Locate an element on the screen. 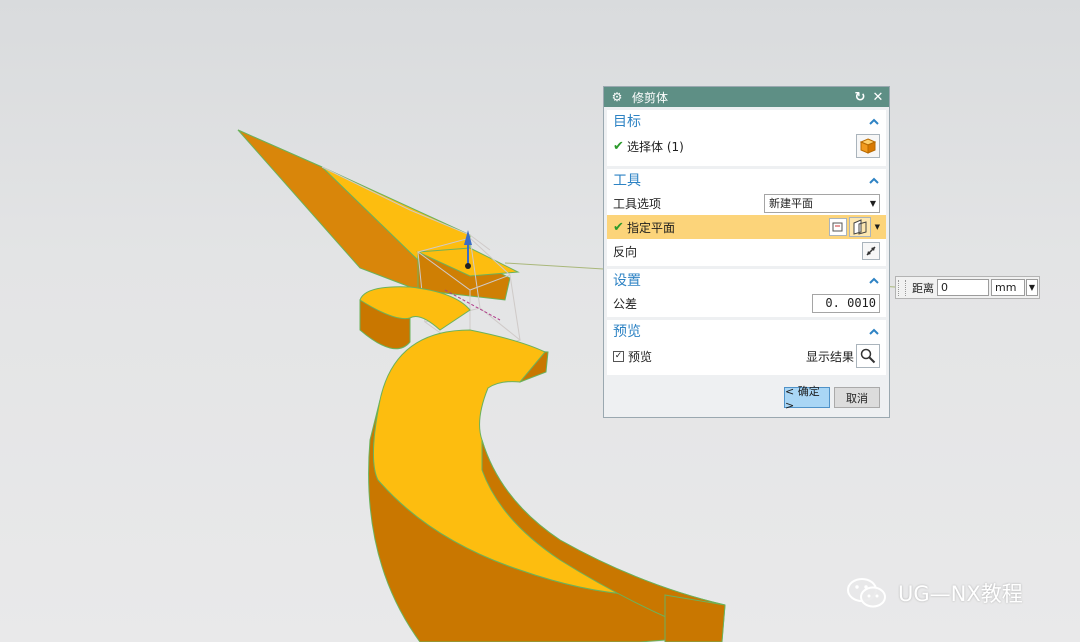 This screenshot has height=642, width=1080. tool-option-select: 新建平面 ▼ is located at coordinates (822, 203).